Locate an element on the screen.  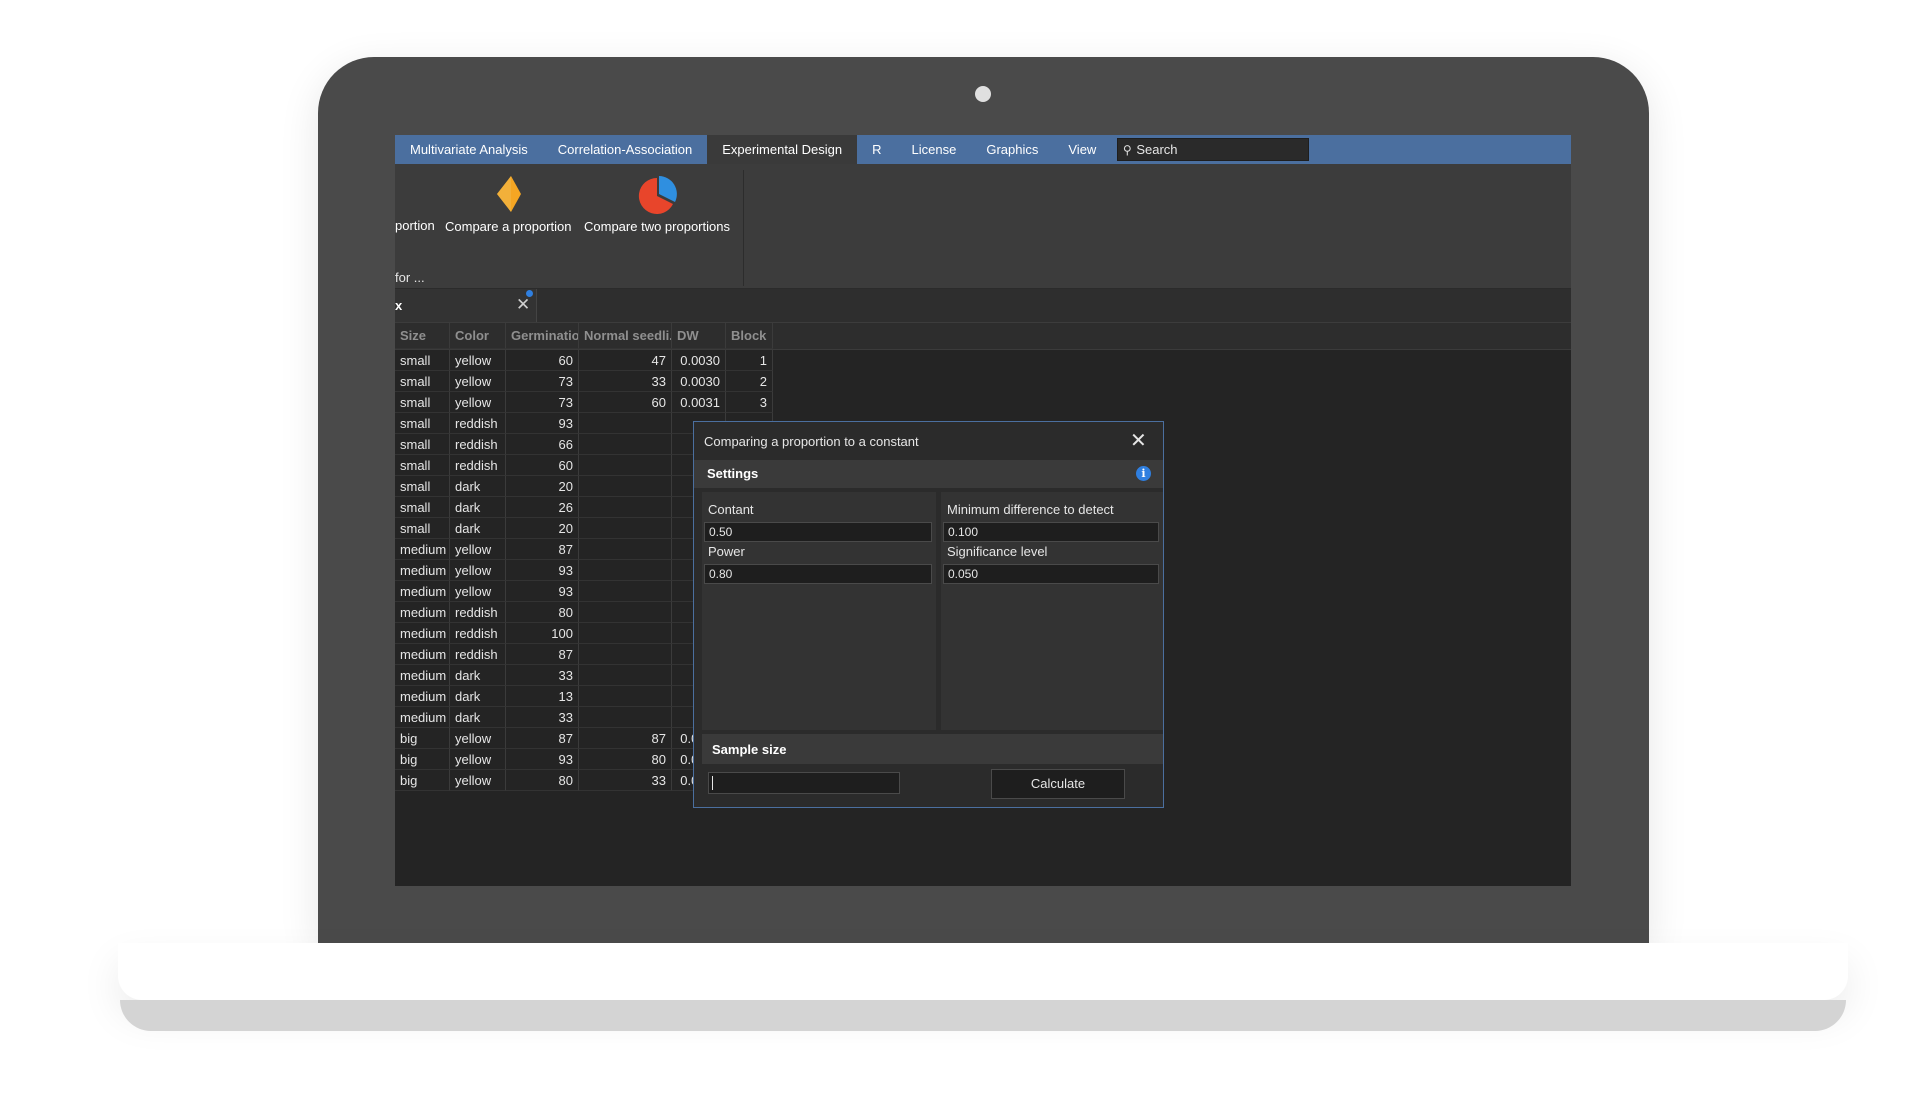
table-cell: 0.0030 is located at coordinates (699, 360).